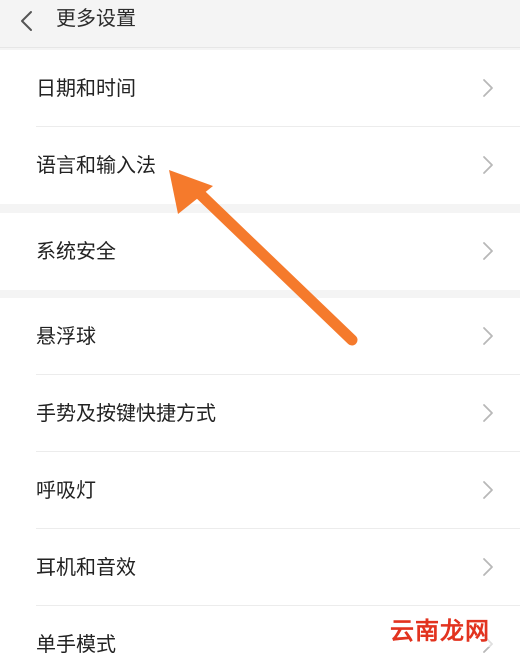  Describe the element at coordinates (260, 490) in the screenshot. I see `settings-item-breathing-light: 呼吸灯` at that location.